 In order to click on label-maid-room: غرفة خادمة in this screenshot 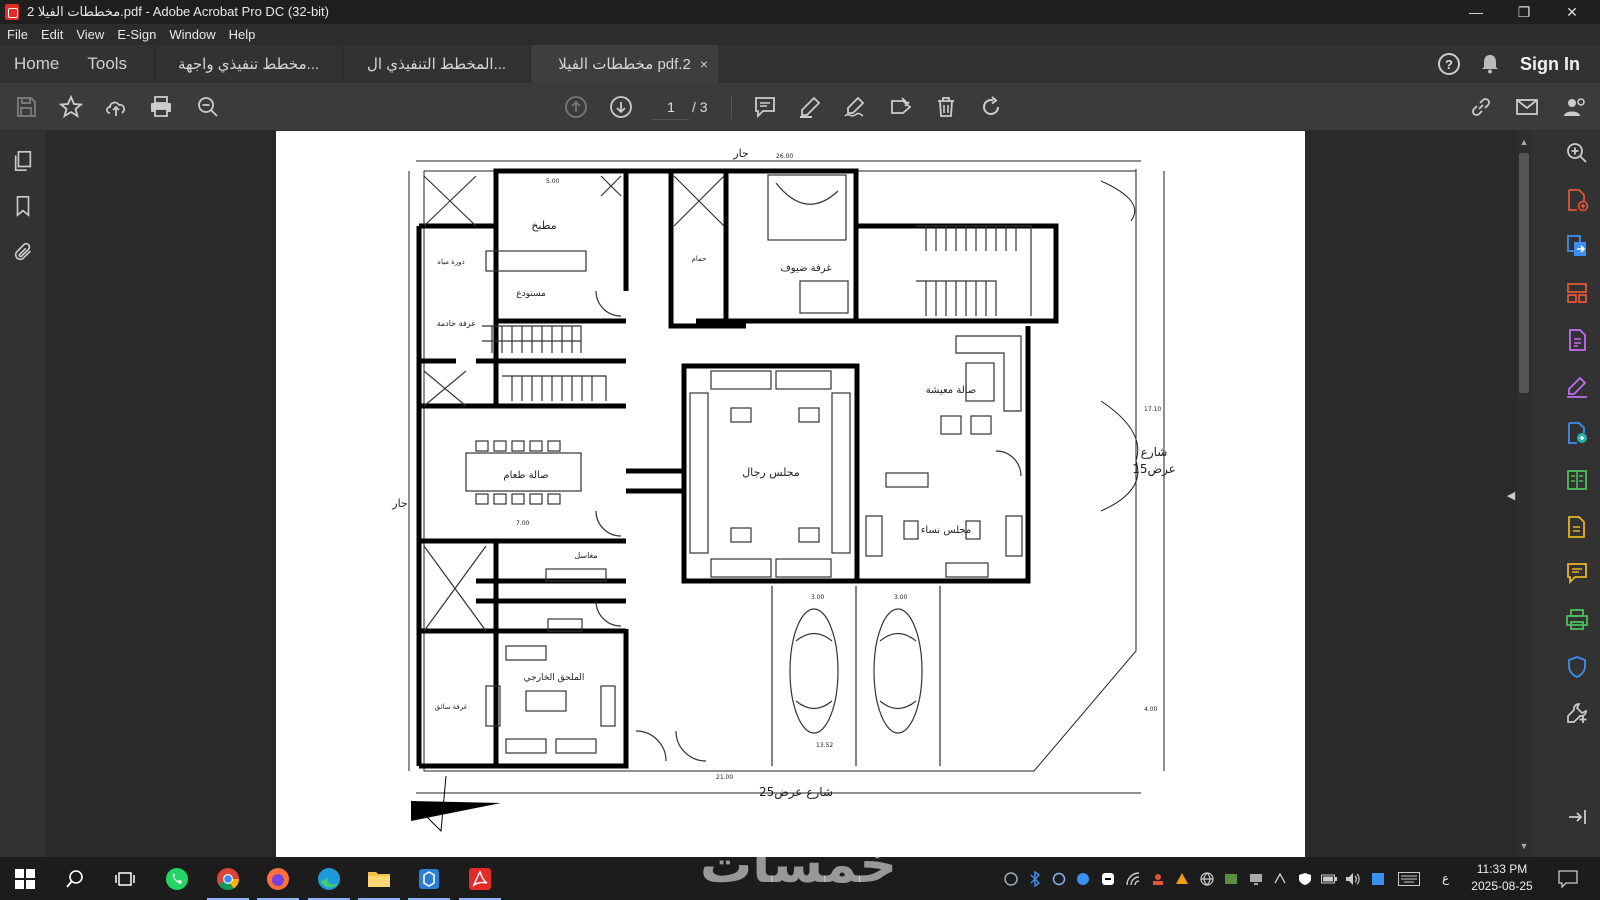, I will do `click(456, 323)`.